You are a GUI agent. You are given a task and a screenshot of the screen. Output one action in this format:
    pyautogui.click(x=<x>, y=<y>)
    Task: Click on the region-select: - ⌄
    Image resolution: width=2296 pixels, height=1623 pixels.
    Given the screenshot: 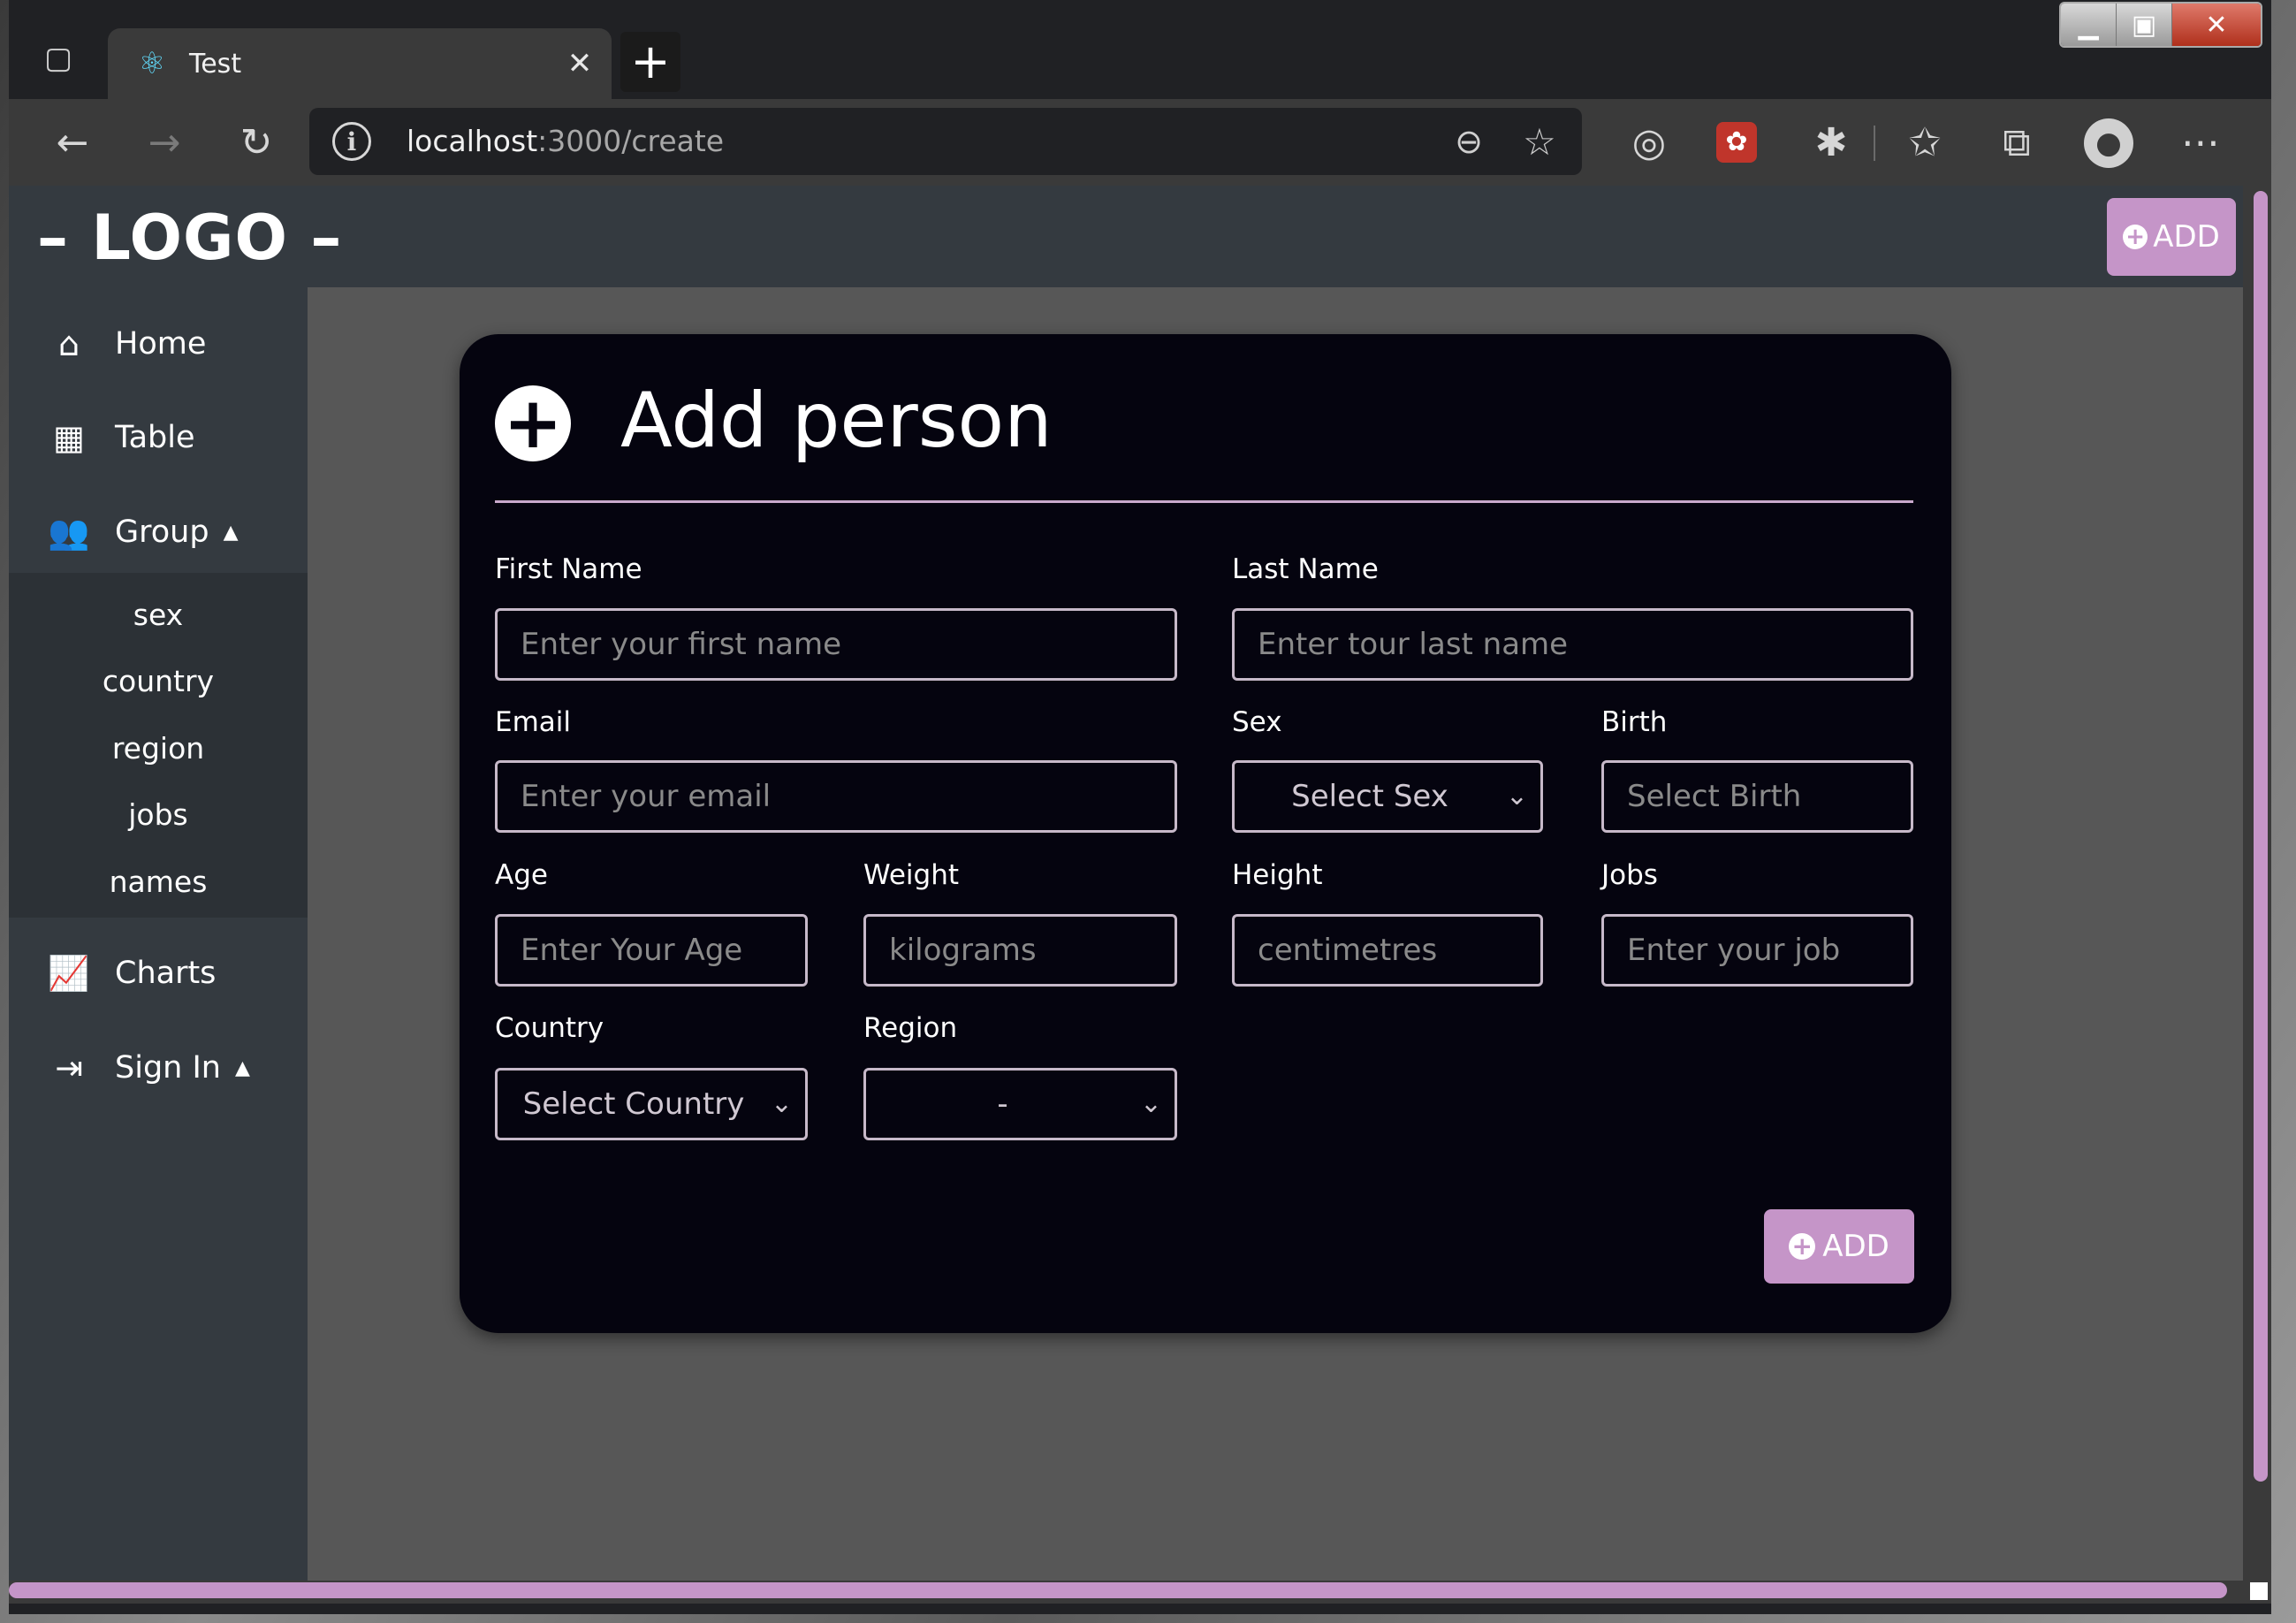 What is the action you would take?
    pyautogui.click(x=1020, y=1104)
    